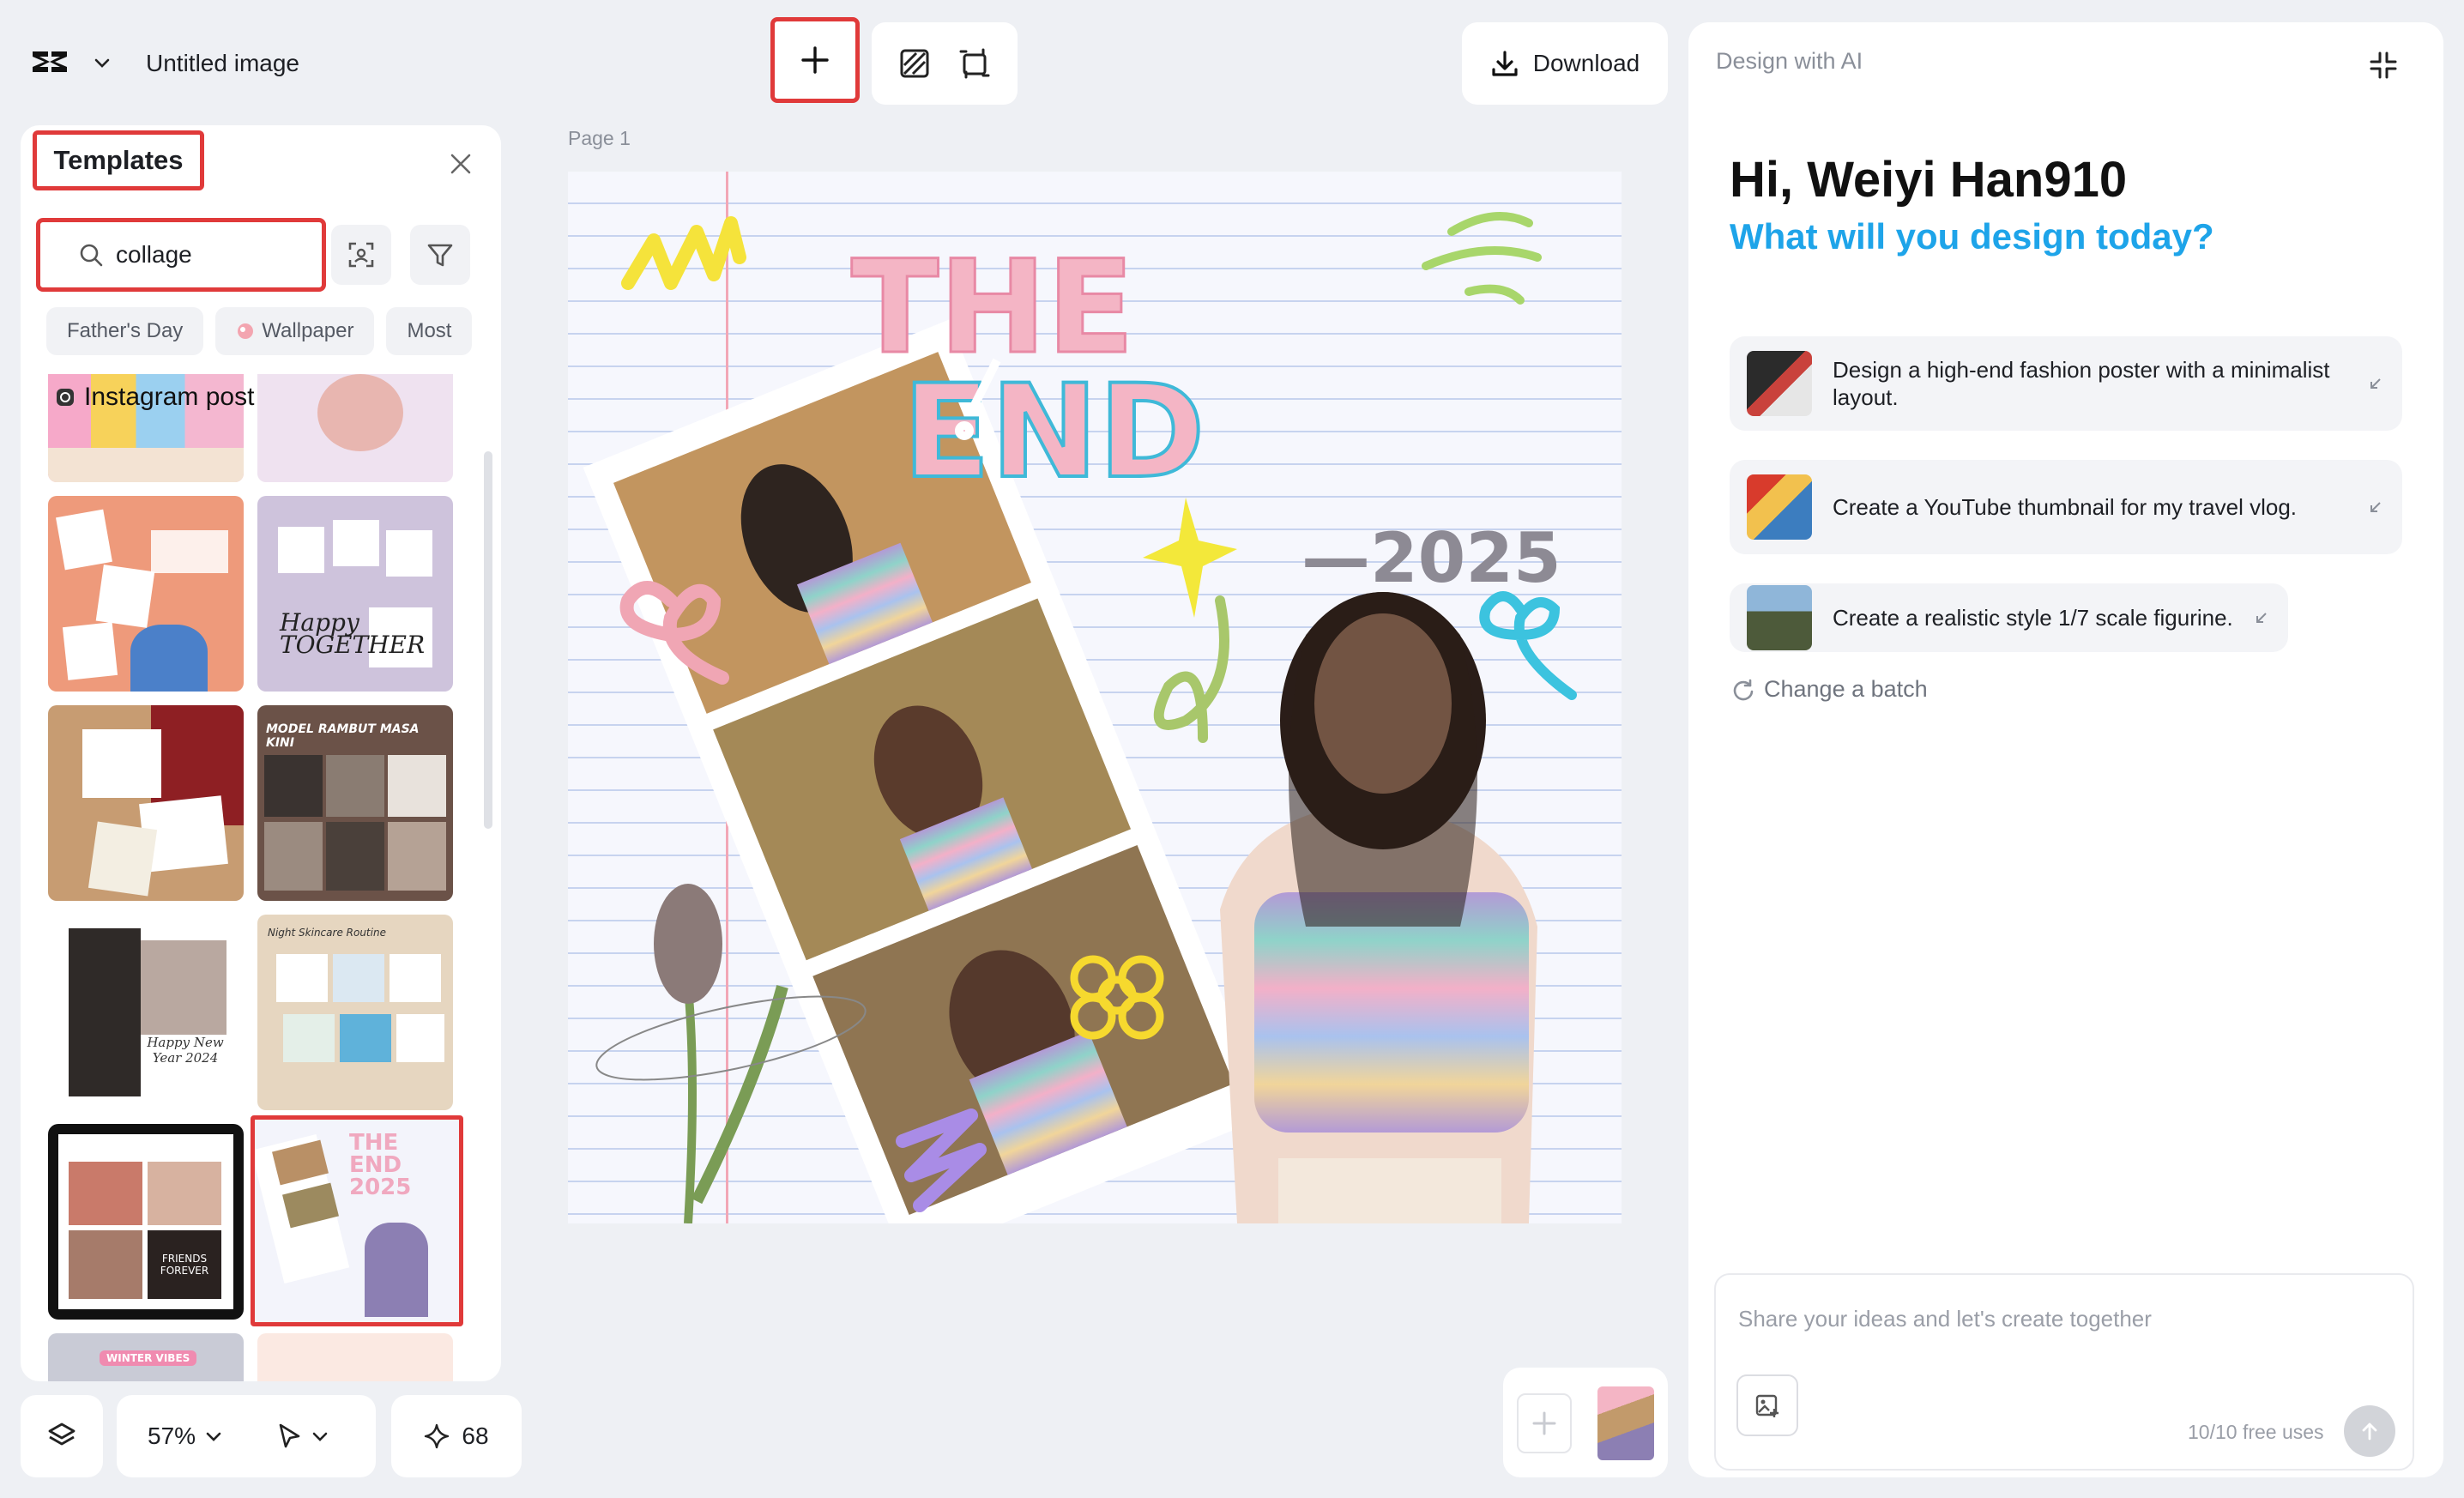 The width and height of the screenshot is (2464, 1498). What do you see at coordinates (355, 803) in the screenshot?
I see `template-thumbnail: MODEL RAMBUT MASA KINI` at bounding box center [355, 803].